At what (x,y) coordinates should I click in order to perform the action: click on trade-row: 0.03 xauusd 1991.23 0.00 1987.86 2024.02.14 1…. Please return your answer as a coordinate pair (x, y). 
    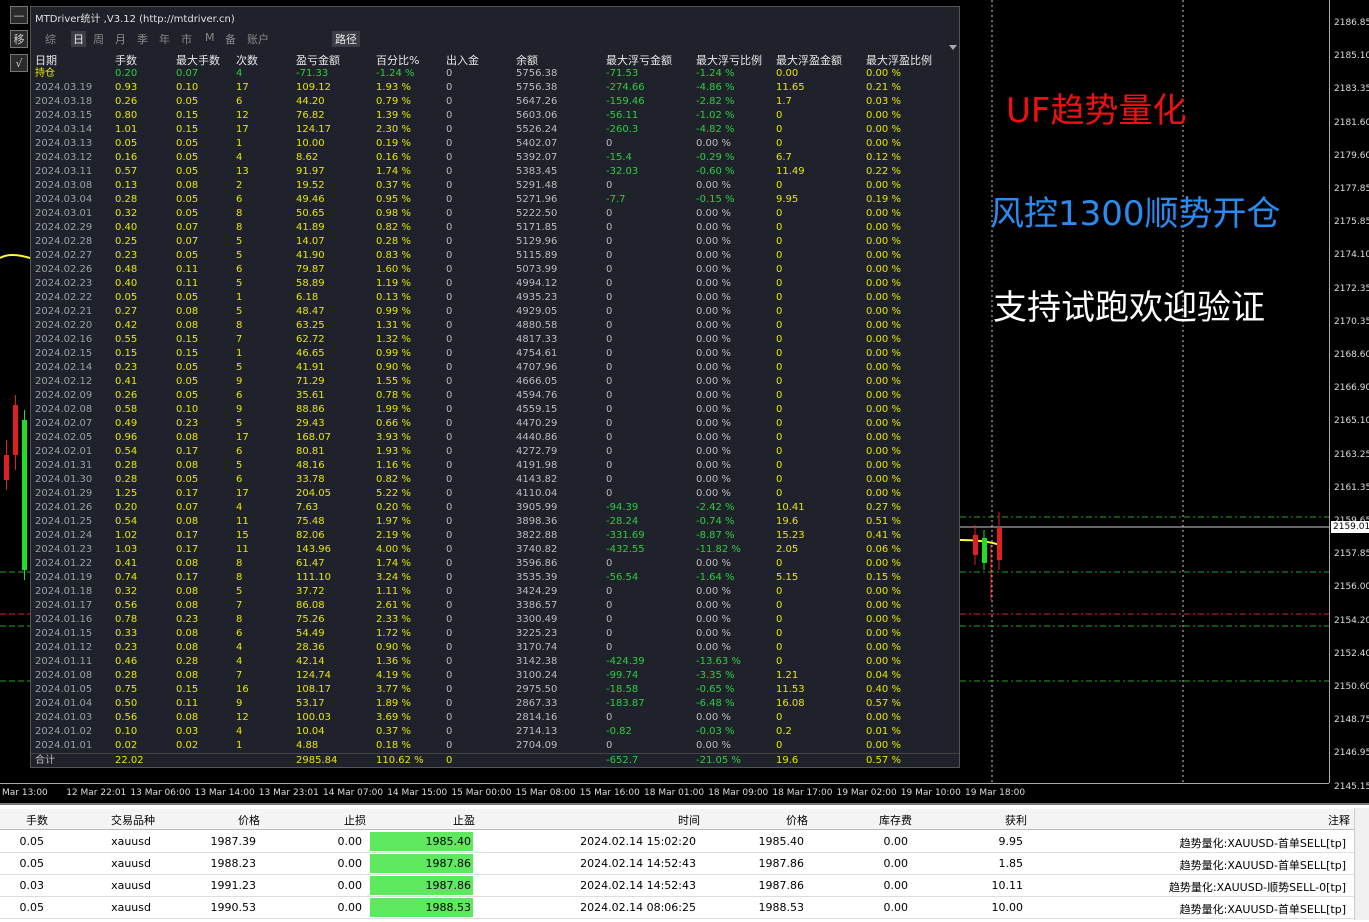
    Looking at the image, I should click on (677, 886).